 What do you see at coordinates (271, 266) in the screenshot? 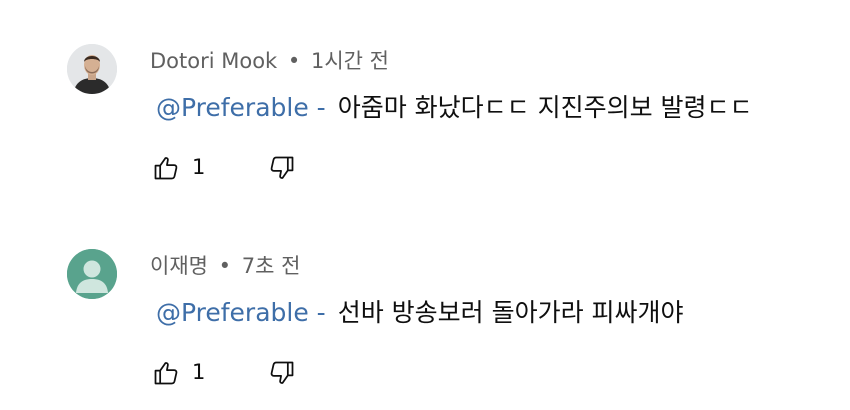
I see `comment-timestamp: 7초 전` at bounding box center [271, 266].